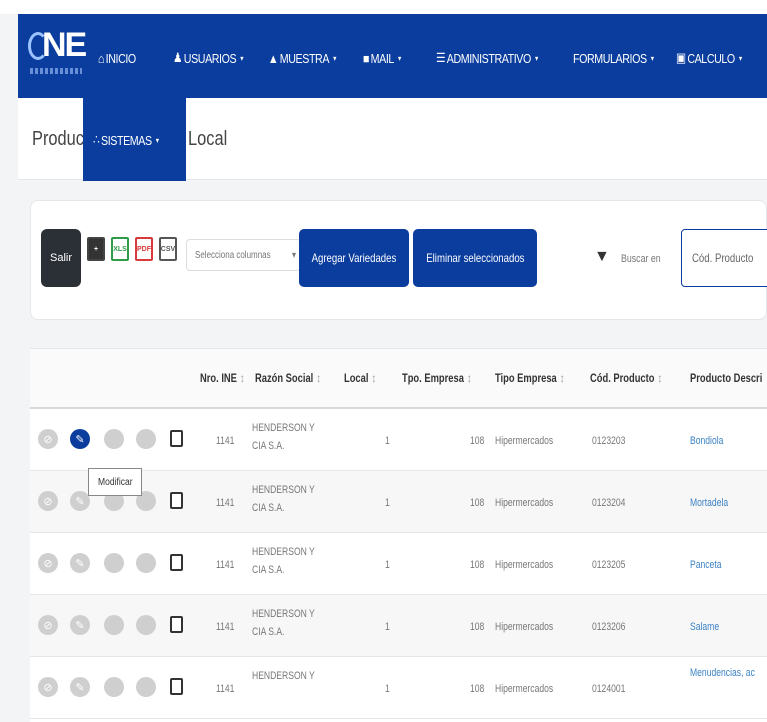 This screenshot has height=722, width=767. I want to click on nav-label: INICIO, so click(121, 58).